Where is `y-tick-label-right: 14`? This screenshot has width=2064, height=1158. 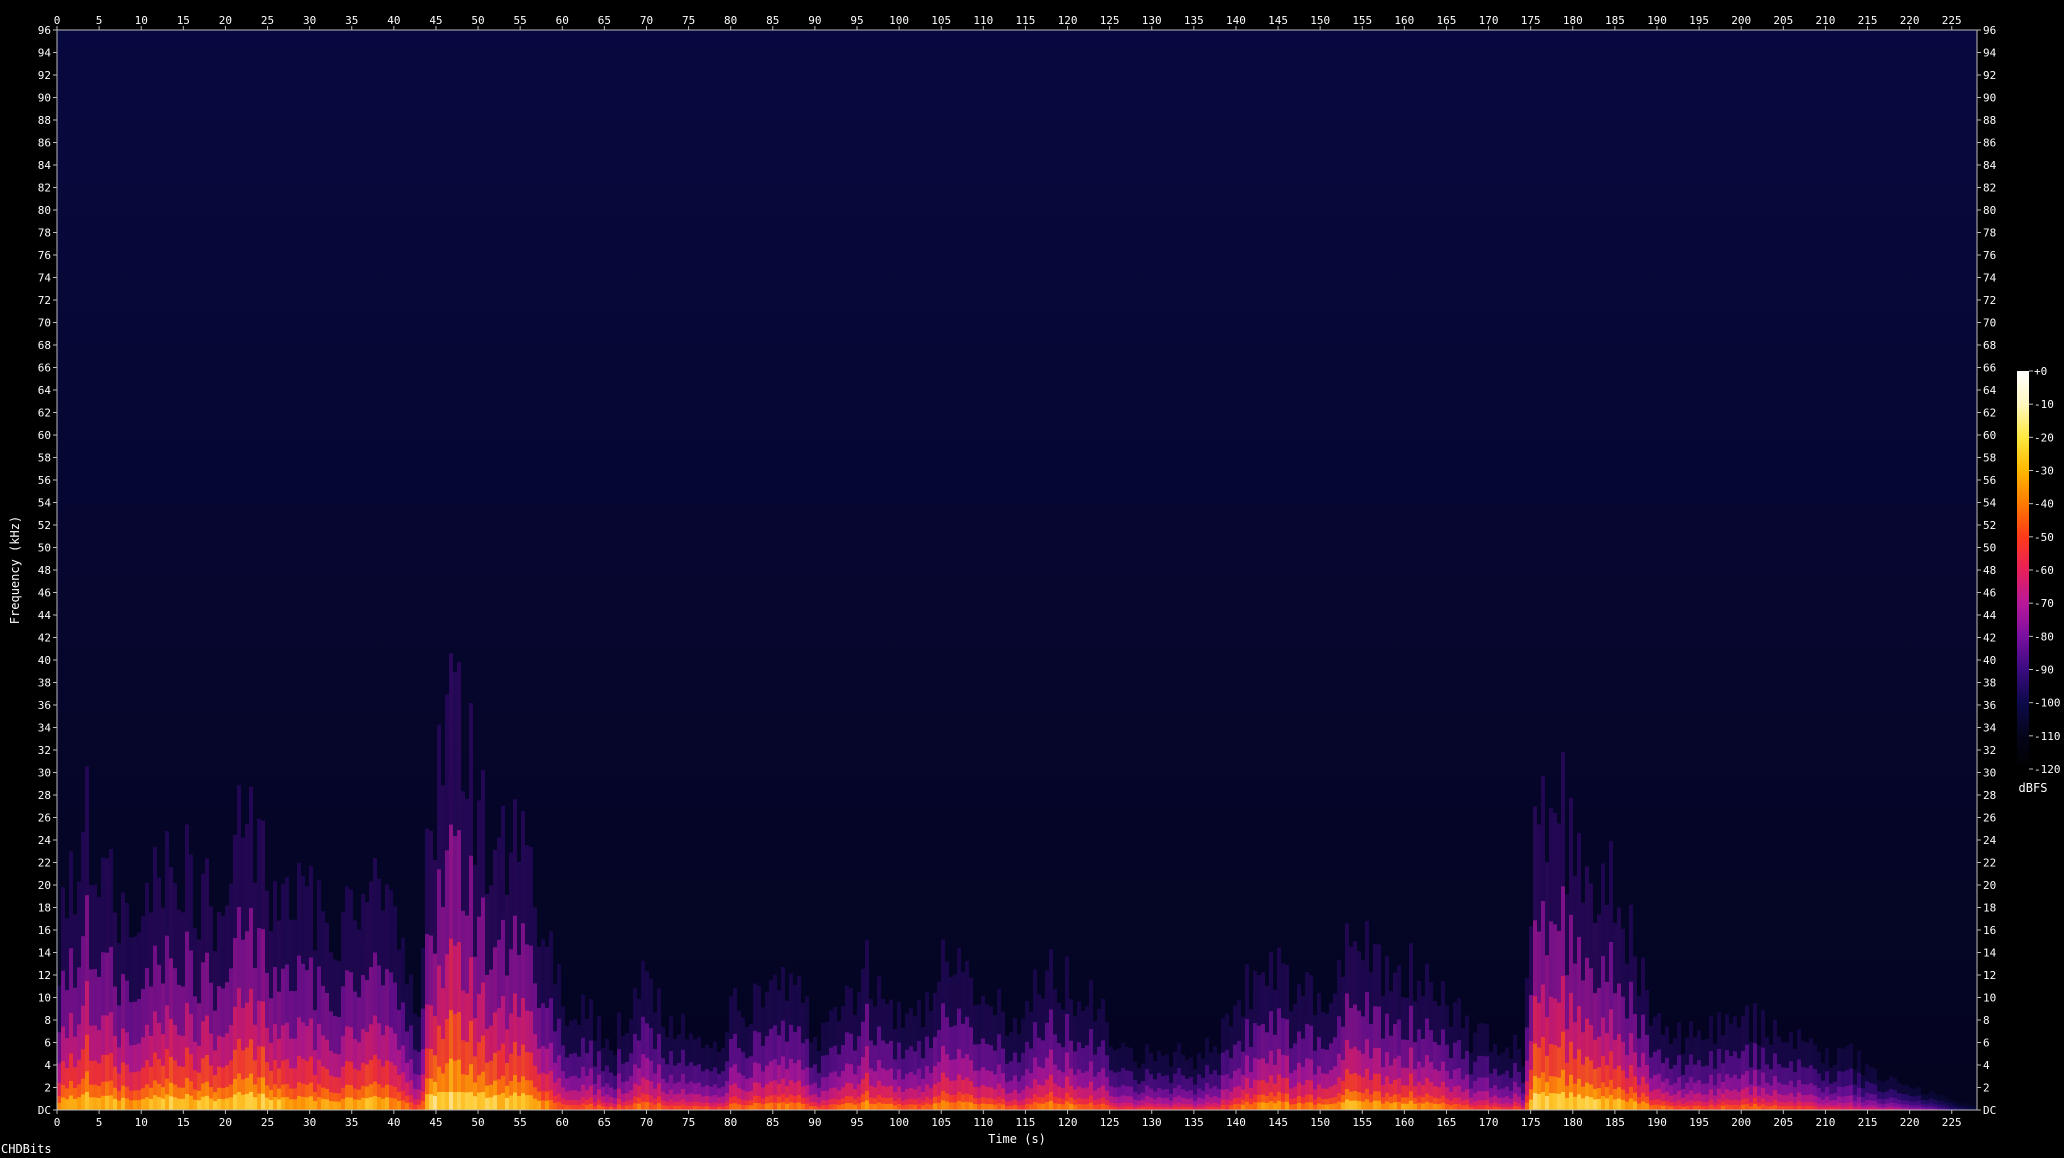 y-tick-label-right: 14 is located at coordinates (1990, 953).